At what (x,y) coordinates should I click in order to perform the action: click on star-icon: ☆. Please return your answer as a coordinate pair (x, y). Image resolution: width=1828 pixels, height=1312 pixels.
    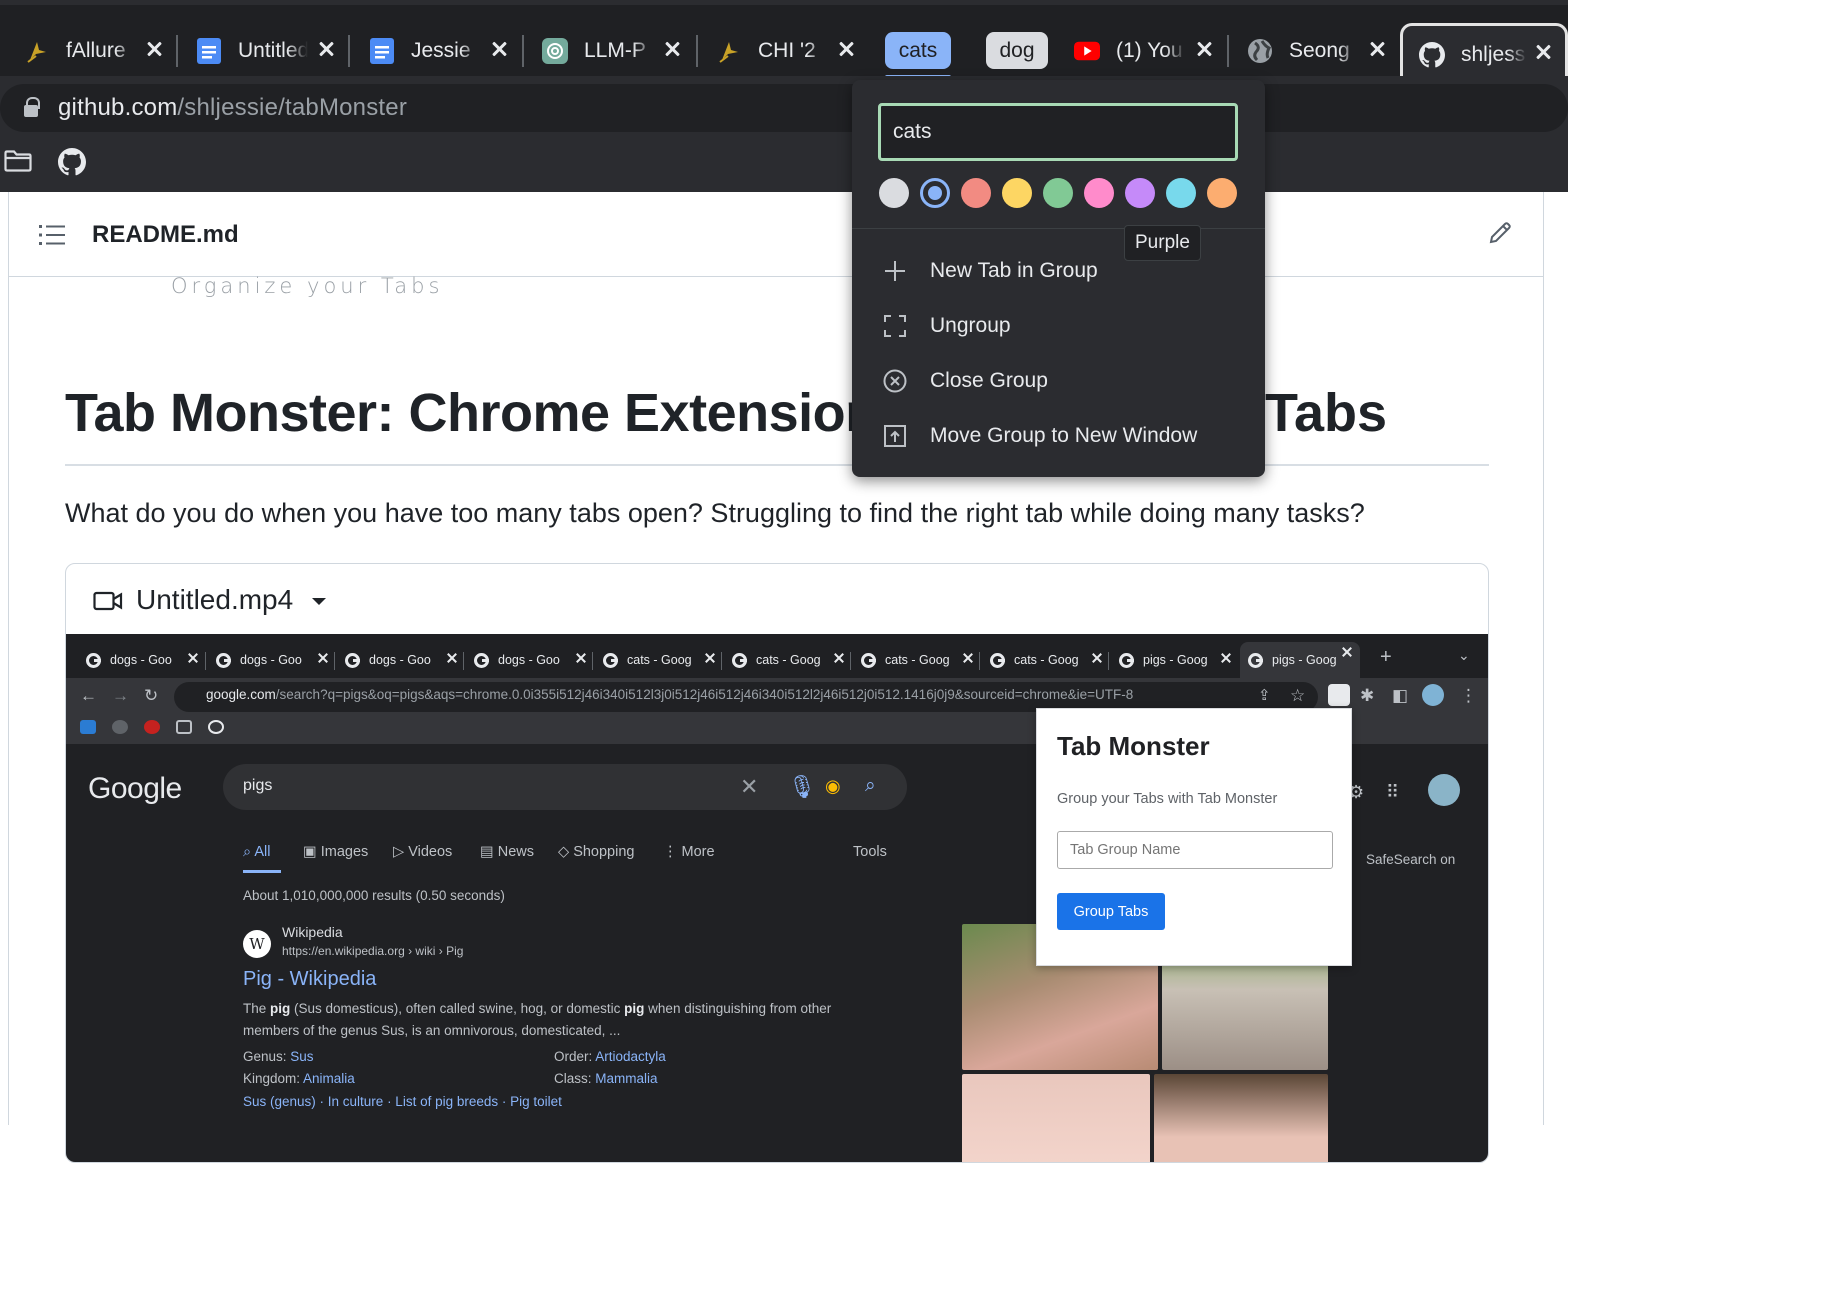
    Looking at the image, I should click on (1298, 695).